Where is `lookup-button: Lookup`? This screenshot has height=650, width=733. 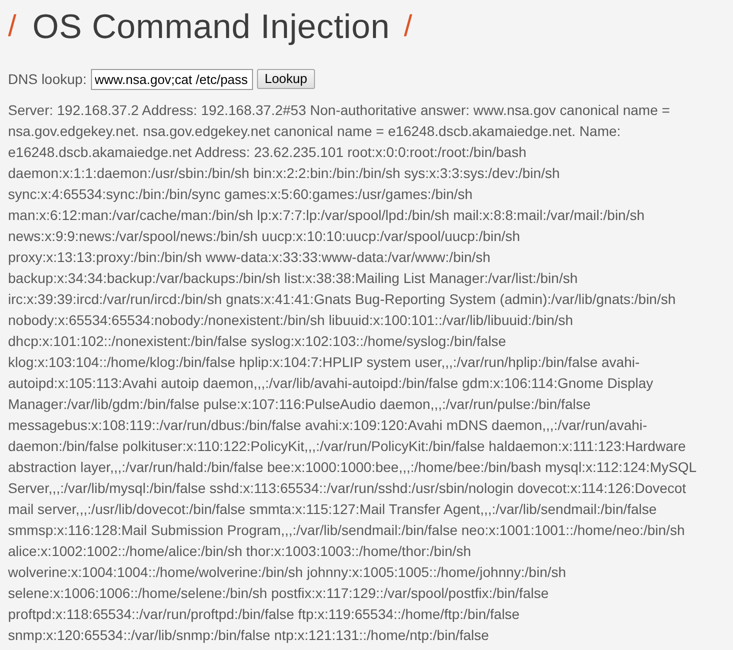 lookup-button: Lookup is located at coordinates (286, 79).